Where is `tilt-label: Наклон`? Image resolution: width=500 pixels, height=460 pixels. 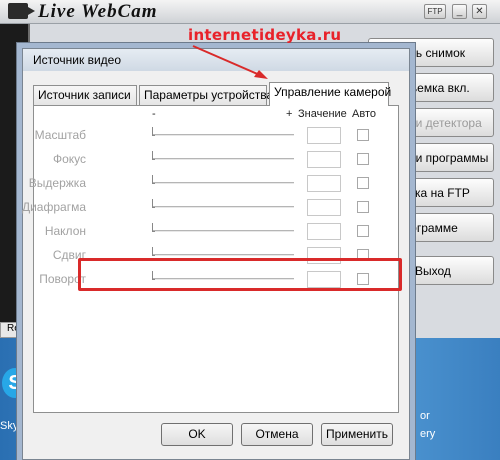
tilt-label: Наклон is located at coordinates (65, 231).